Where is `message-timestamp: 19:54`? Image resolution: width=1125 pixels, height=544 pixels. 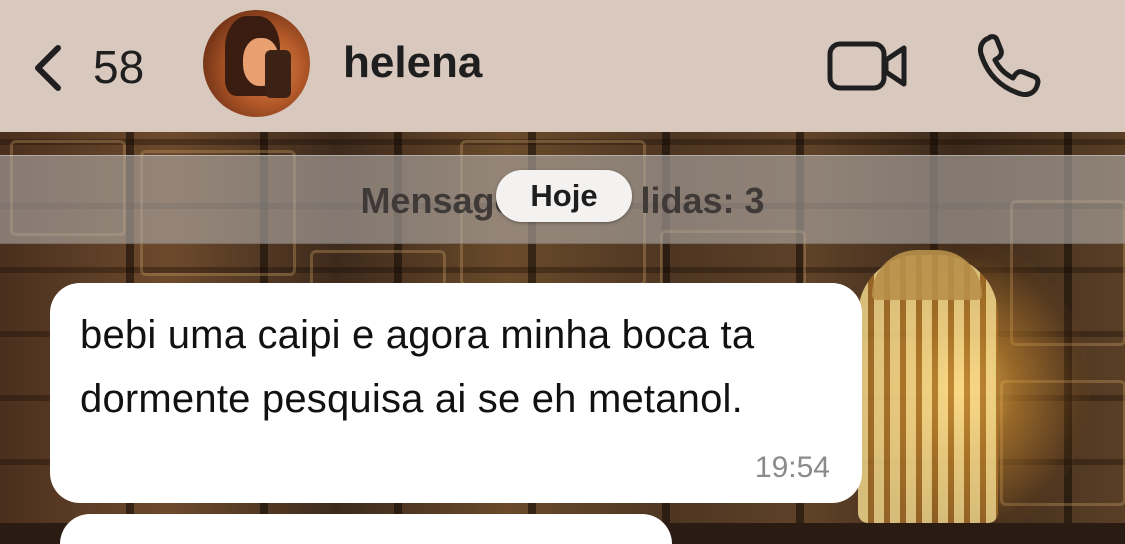 message-timestamp: 19:54 is located at coordinates (792, 467).